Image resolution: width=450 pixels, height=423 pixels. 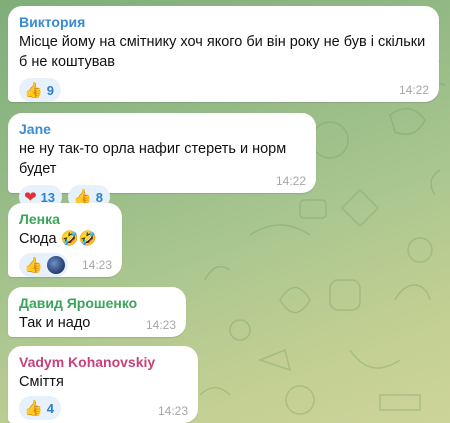 What do you see at coordinates (41, 382) in the screenshot?
I see `message-text: Сміття` at bounding box center [41, 382].